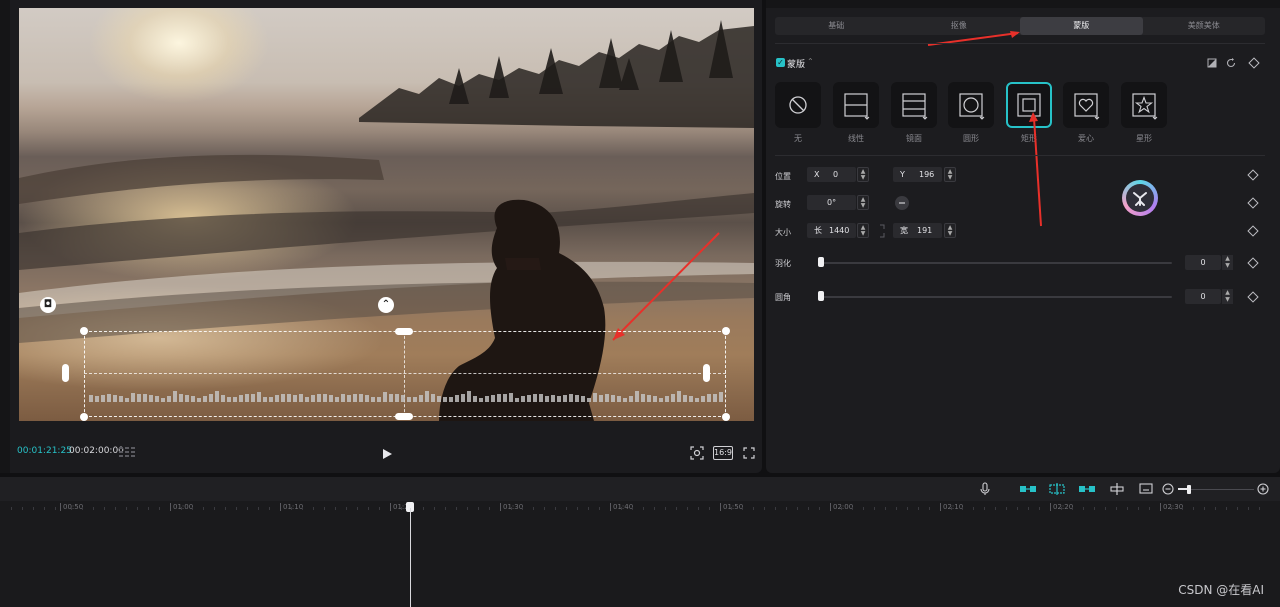 This screenshot has height=607, width=1280. Describe the element at coordinates (48, 305) in the screenshot. I see `mask-corner-radius-handle: ◘` at that location.